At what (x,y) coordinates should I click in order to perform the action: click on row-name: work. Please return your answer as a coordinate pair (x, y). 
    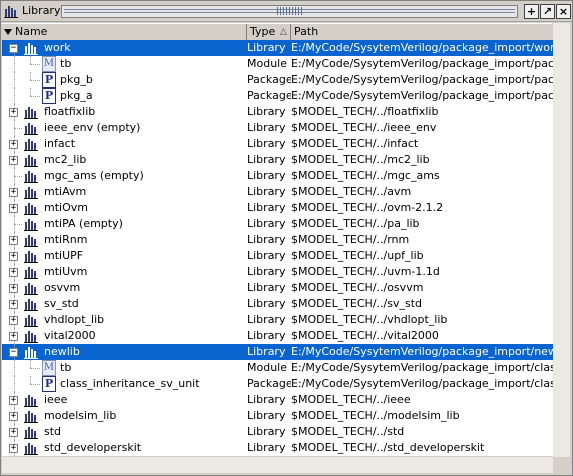
    Looking at the image, I should click on (57, 47).